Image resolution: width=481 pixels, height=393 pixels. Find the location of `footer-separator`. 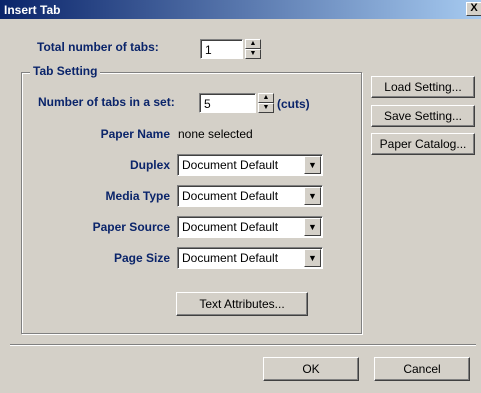

footer-separator is located at coordinates (243, 345).